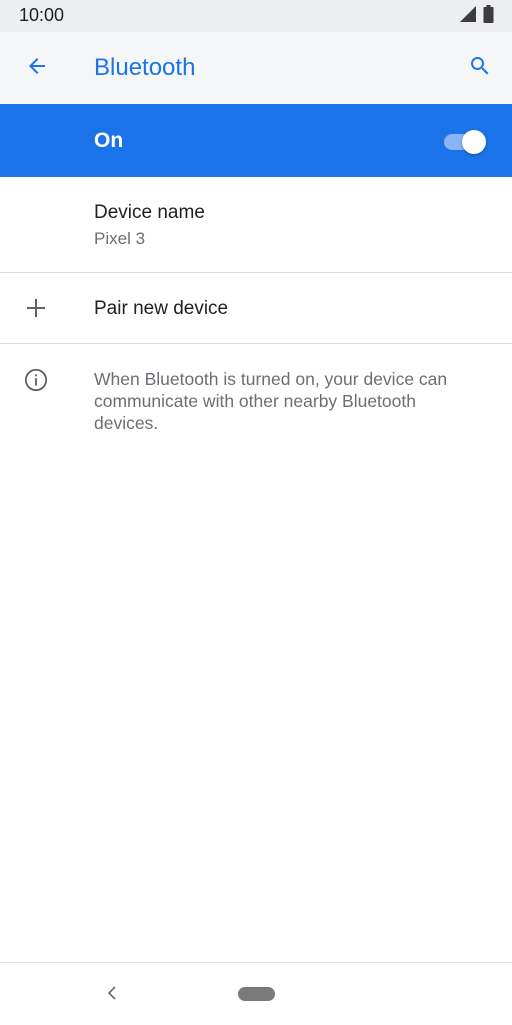 This screenshot has width=512, height=1025. What do you see at coordinates (256, 140) in the screenshot?
I see `bluetooth-toggle-bar: On` at bounding box center [256, 140].